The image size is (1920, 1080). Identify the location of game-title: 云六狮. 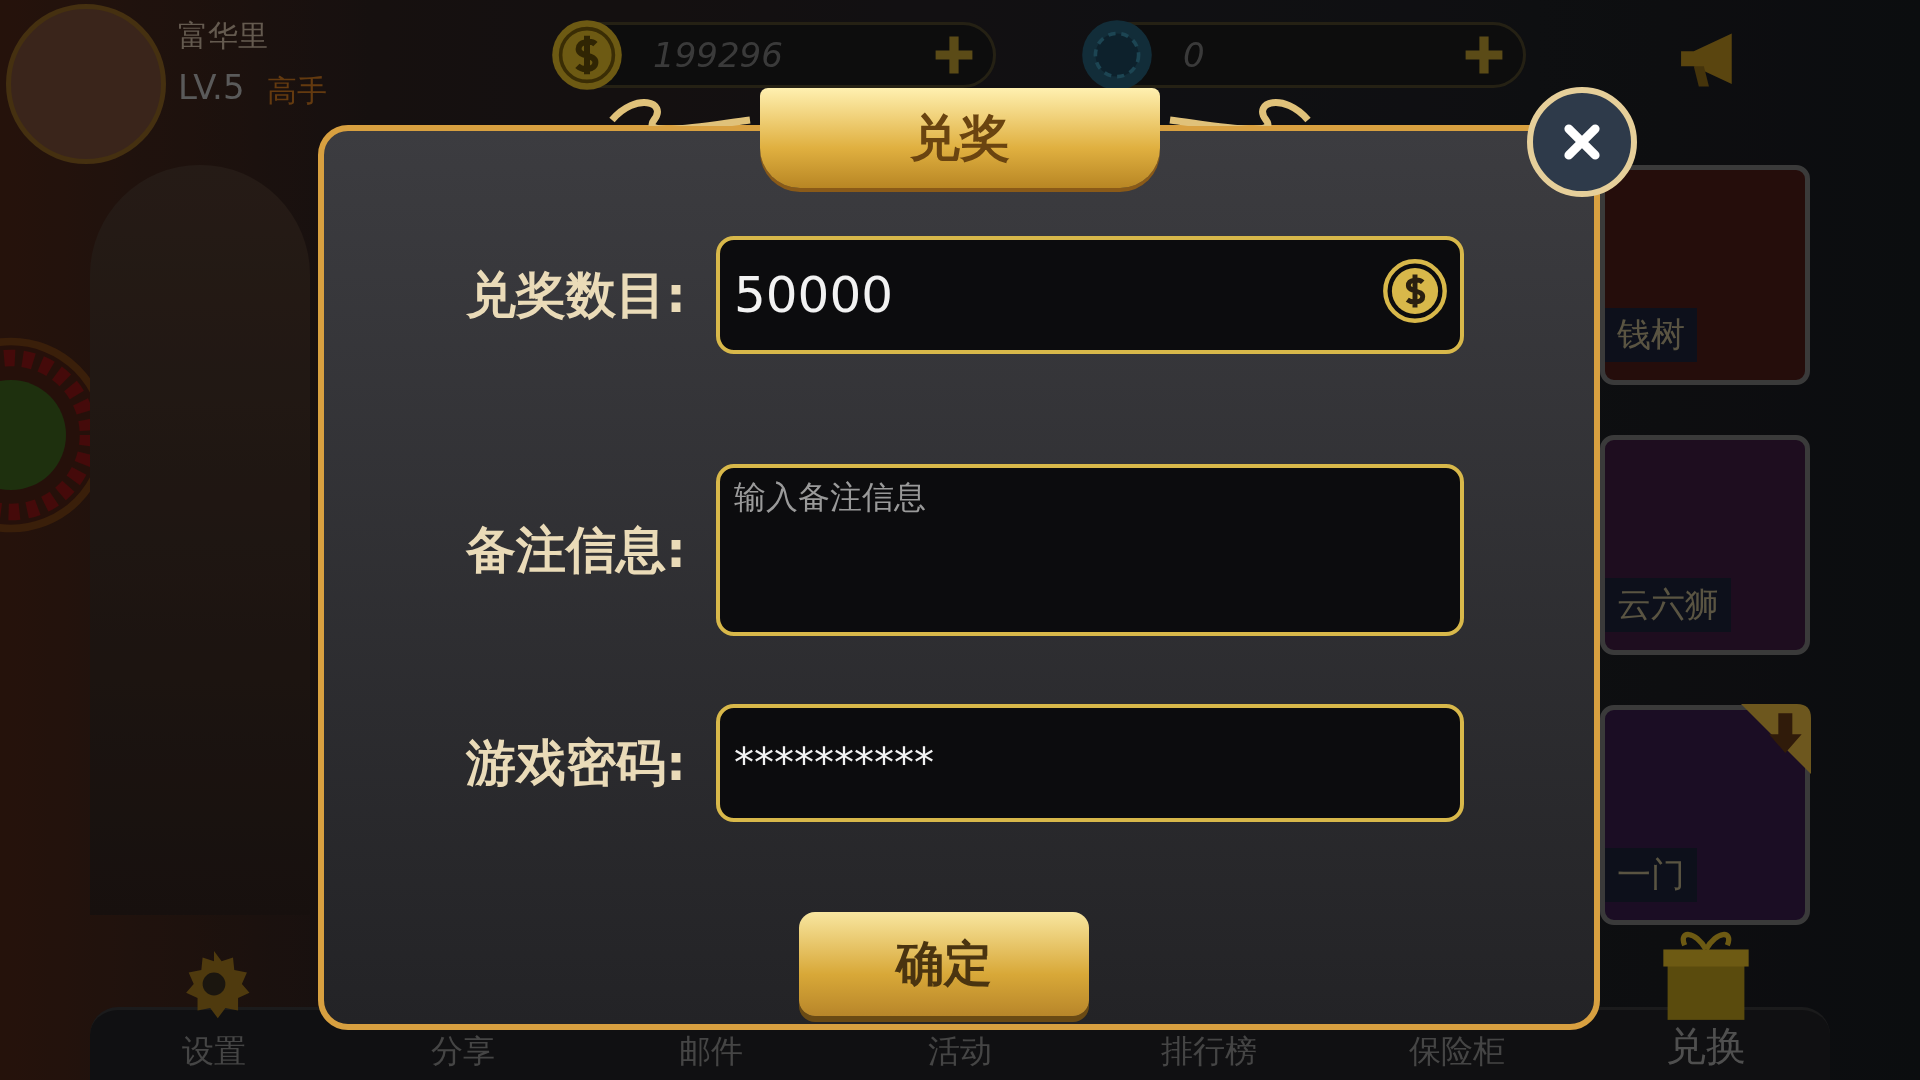
(1668, 605).